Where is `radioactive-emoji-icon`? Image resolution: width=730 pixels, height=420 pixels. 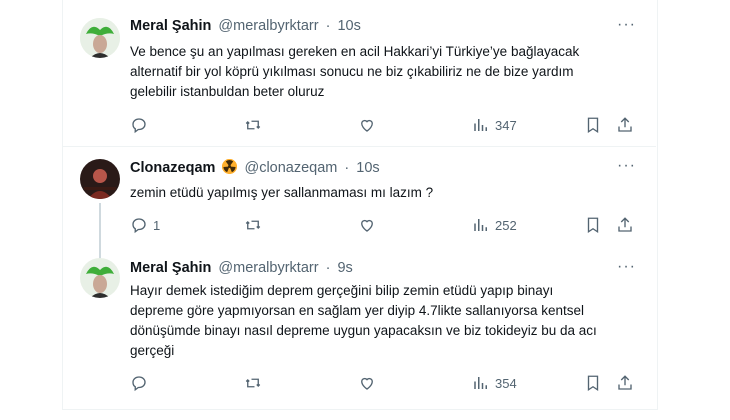 radioactive-emoji-icon is located at coordinates (230, 166).